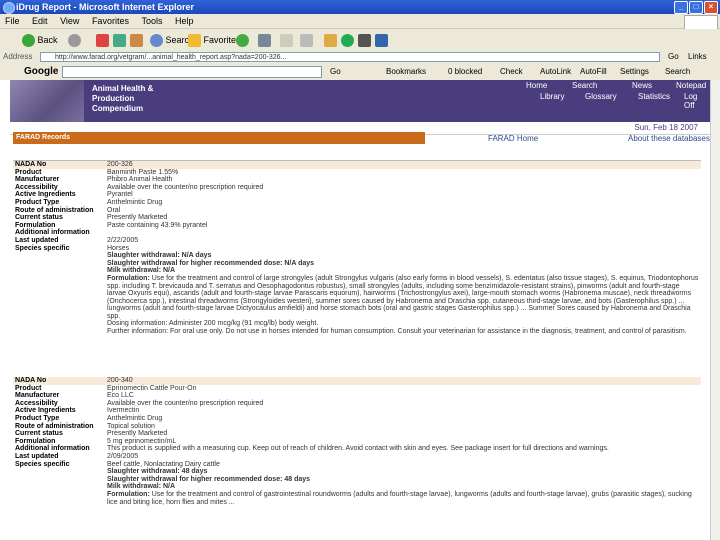  What do you see at coordinates (192, 72) in the screenshot?
I see `google-search-input` at bounding box center [192, 72].